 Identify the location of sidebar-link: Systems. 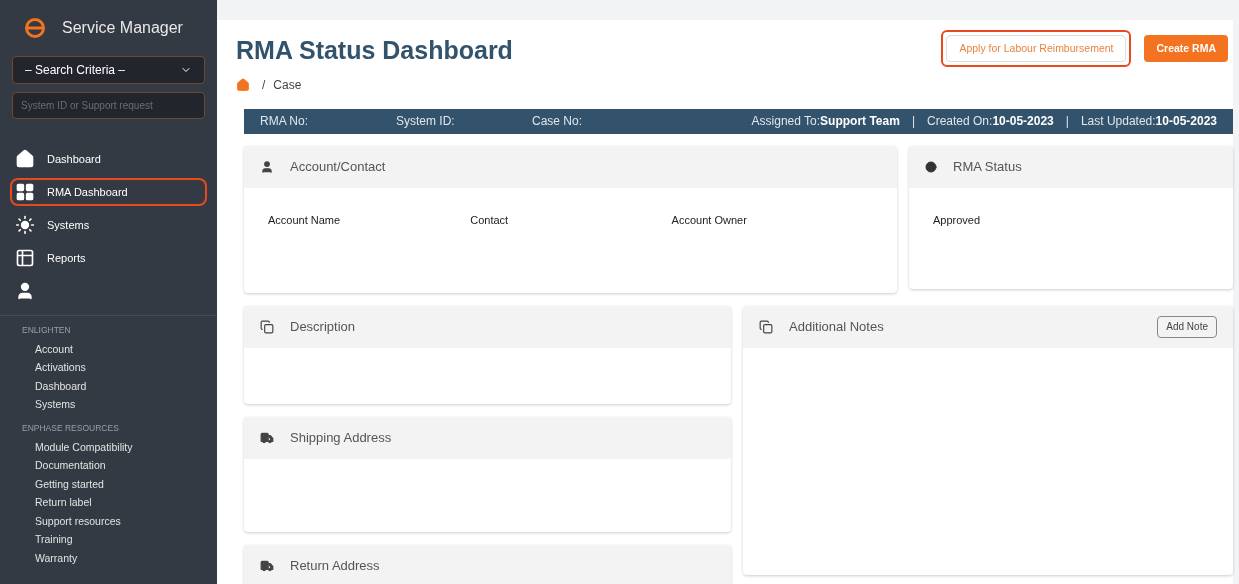
(108, 404).